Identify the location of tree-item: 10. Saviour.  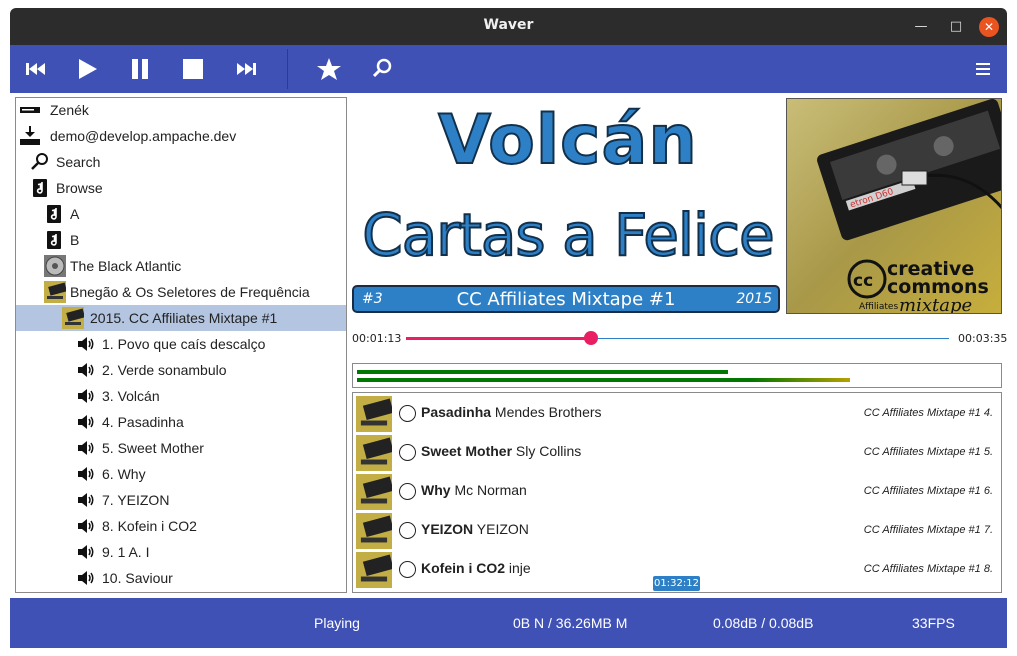
(181, 578).